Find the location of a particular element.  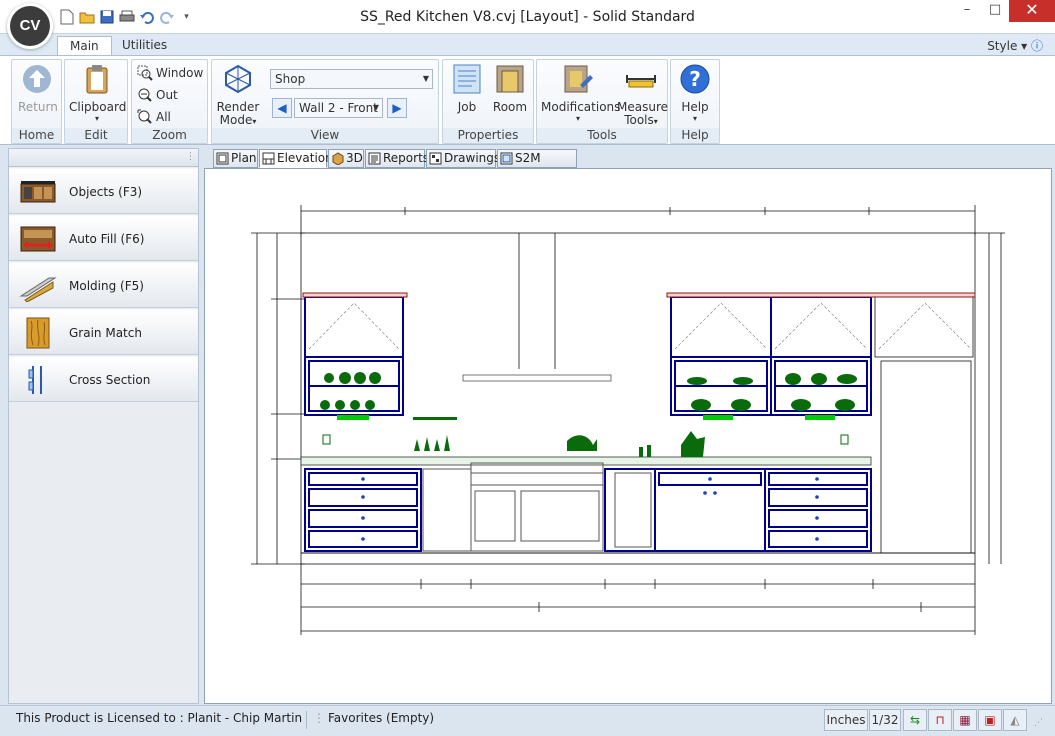

wall-dropdown-icon: ▼ is located at coordinates (375, 107).